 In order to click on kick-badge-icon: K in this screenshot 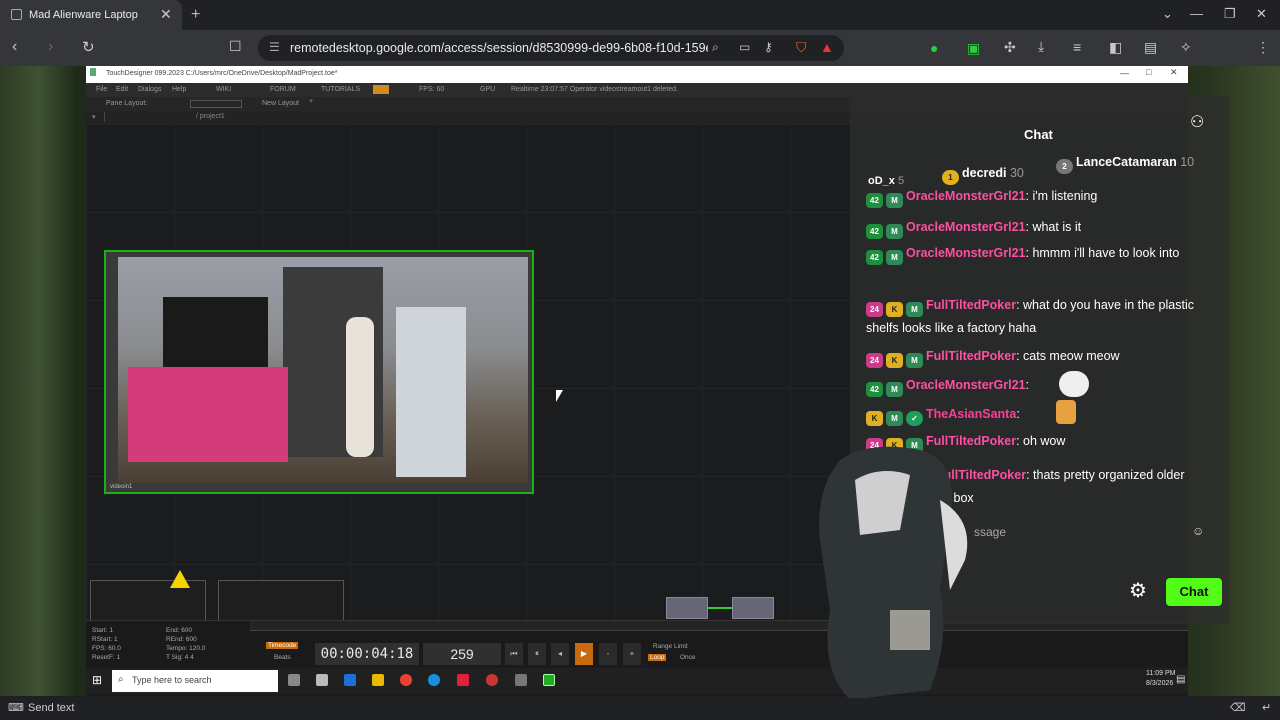, I will do `click(894, 360)`.